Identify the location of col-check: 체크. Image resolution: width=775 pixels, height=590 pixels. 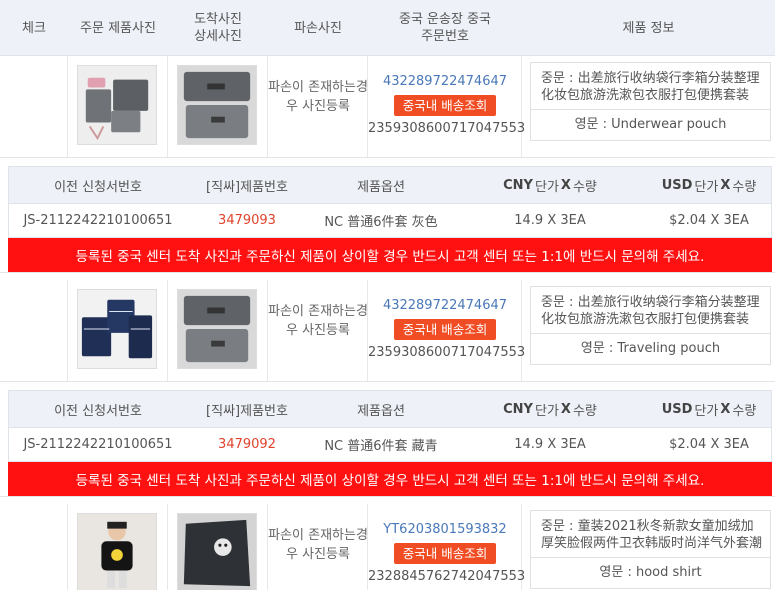
(34, 28).